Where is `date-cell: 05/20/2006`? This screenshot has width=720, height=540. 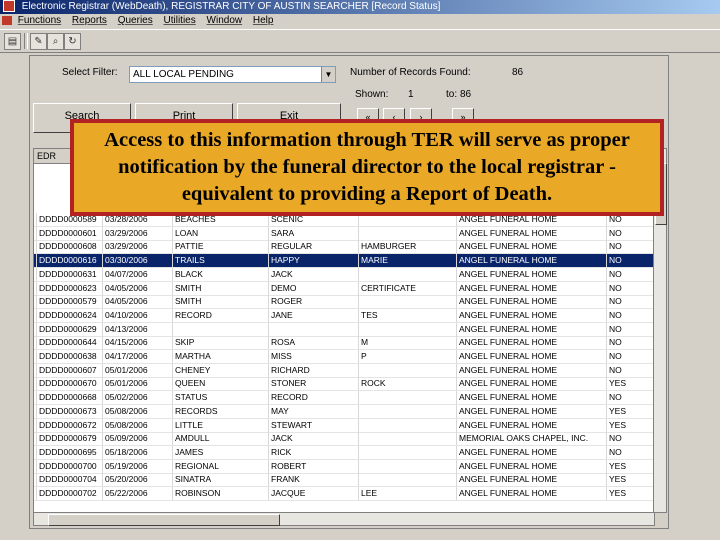 date-cell: 05/20/2006 is located at coordinates (137, 480).